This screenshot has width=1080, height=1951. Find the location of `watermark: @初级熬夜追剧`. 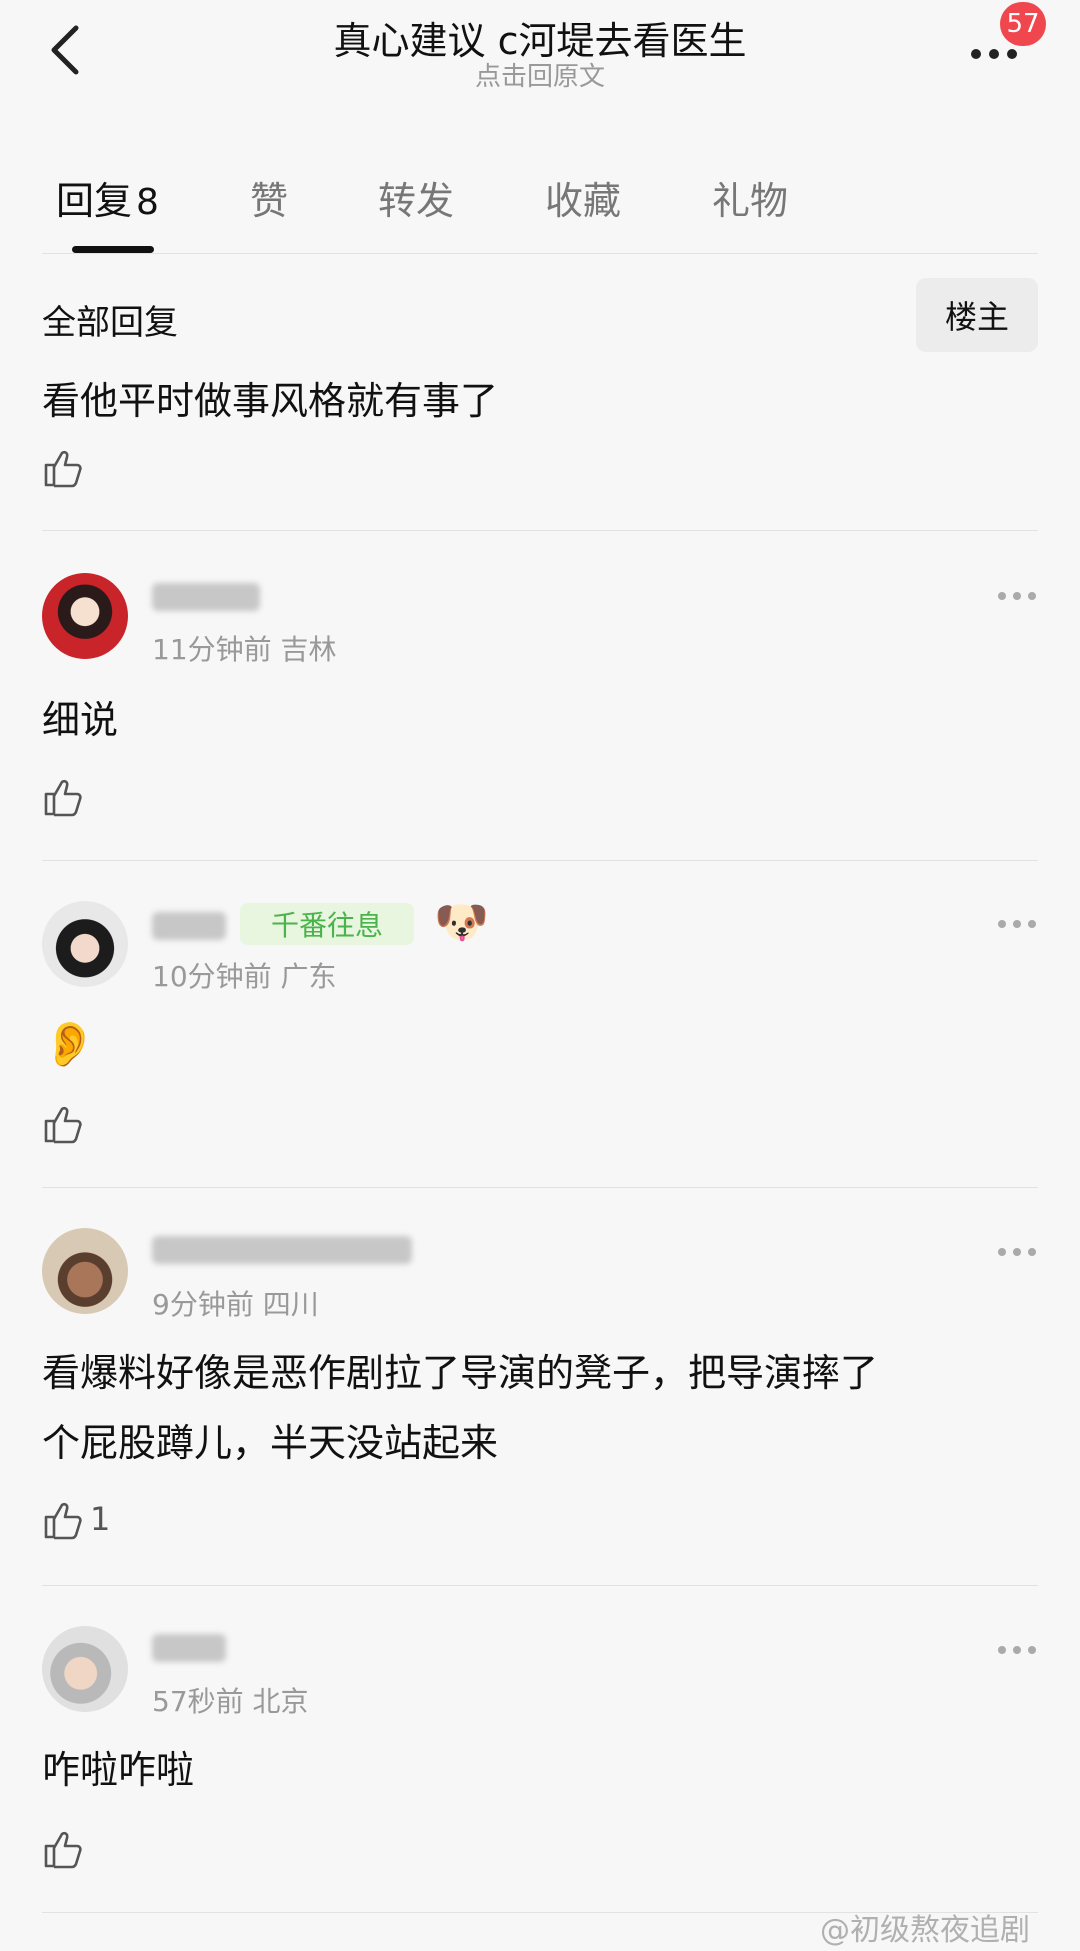

watermark: @初级熬夜追剧 is located at coordinates (925, 1930).